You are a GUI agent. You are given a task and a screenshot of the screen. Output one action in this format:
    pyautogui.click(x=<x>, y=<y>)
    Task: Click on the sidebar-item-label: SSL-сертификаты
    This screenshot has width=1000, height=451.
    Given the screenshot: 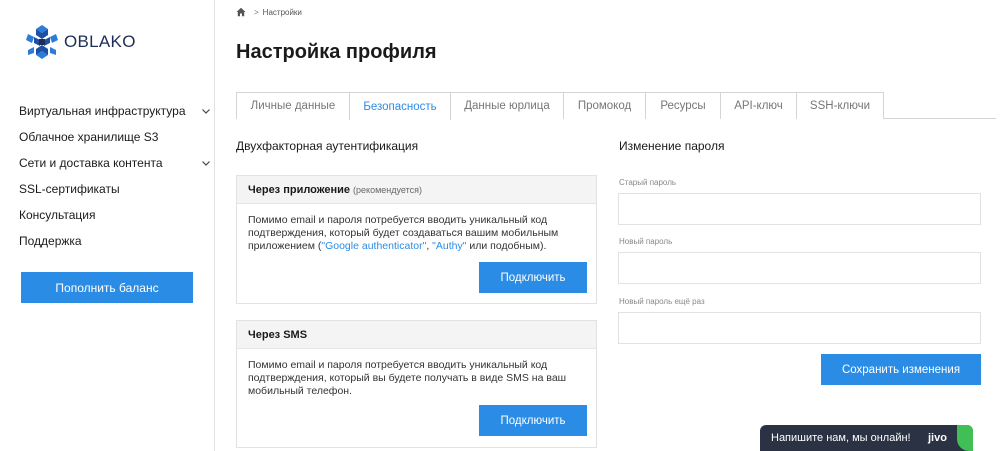 What is the action you would take?
    pyautogui.click(x=69, y=189)
    